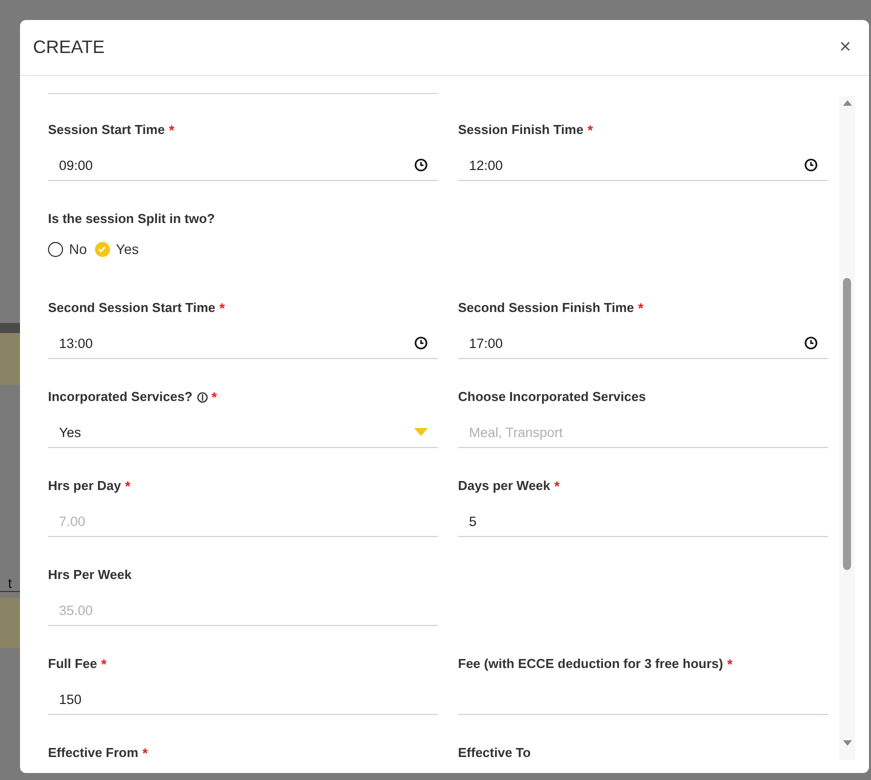 Image resolution: width=871 pixels, height=780 pixels. Describe the element at coordinates (643, 165) in the screenshot. I see `time-field: 12:00` at that location.